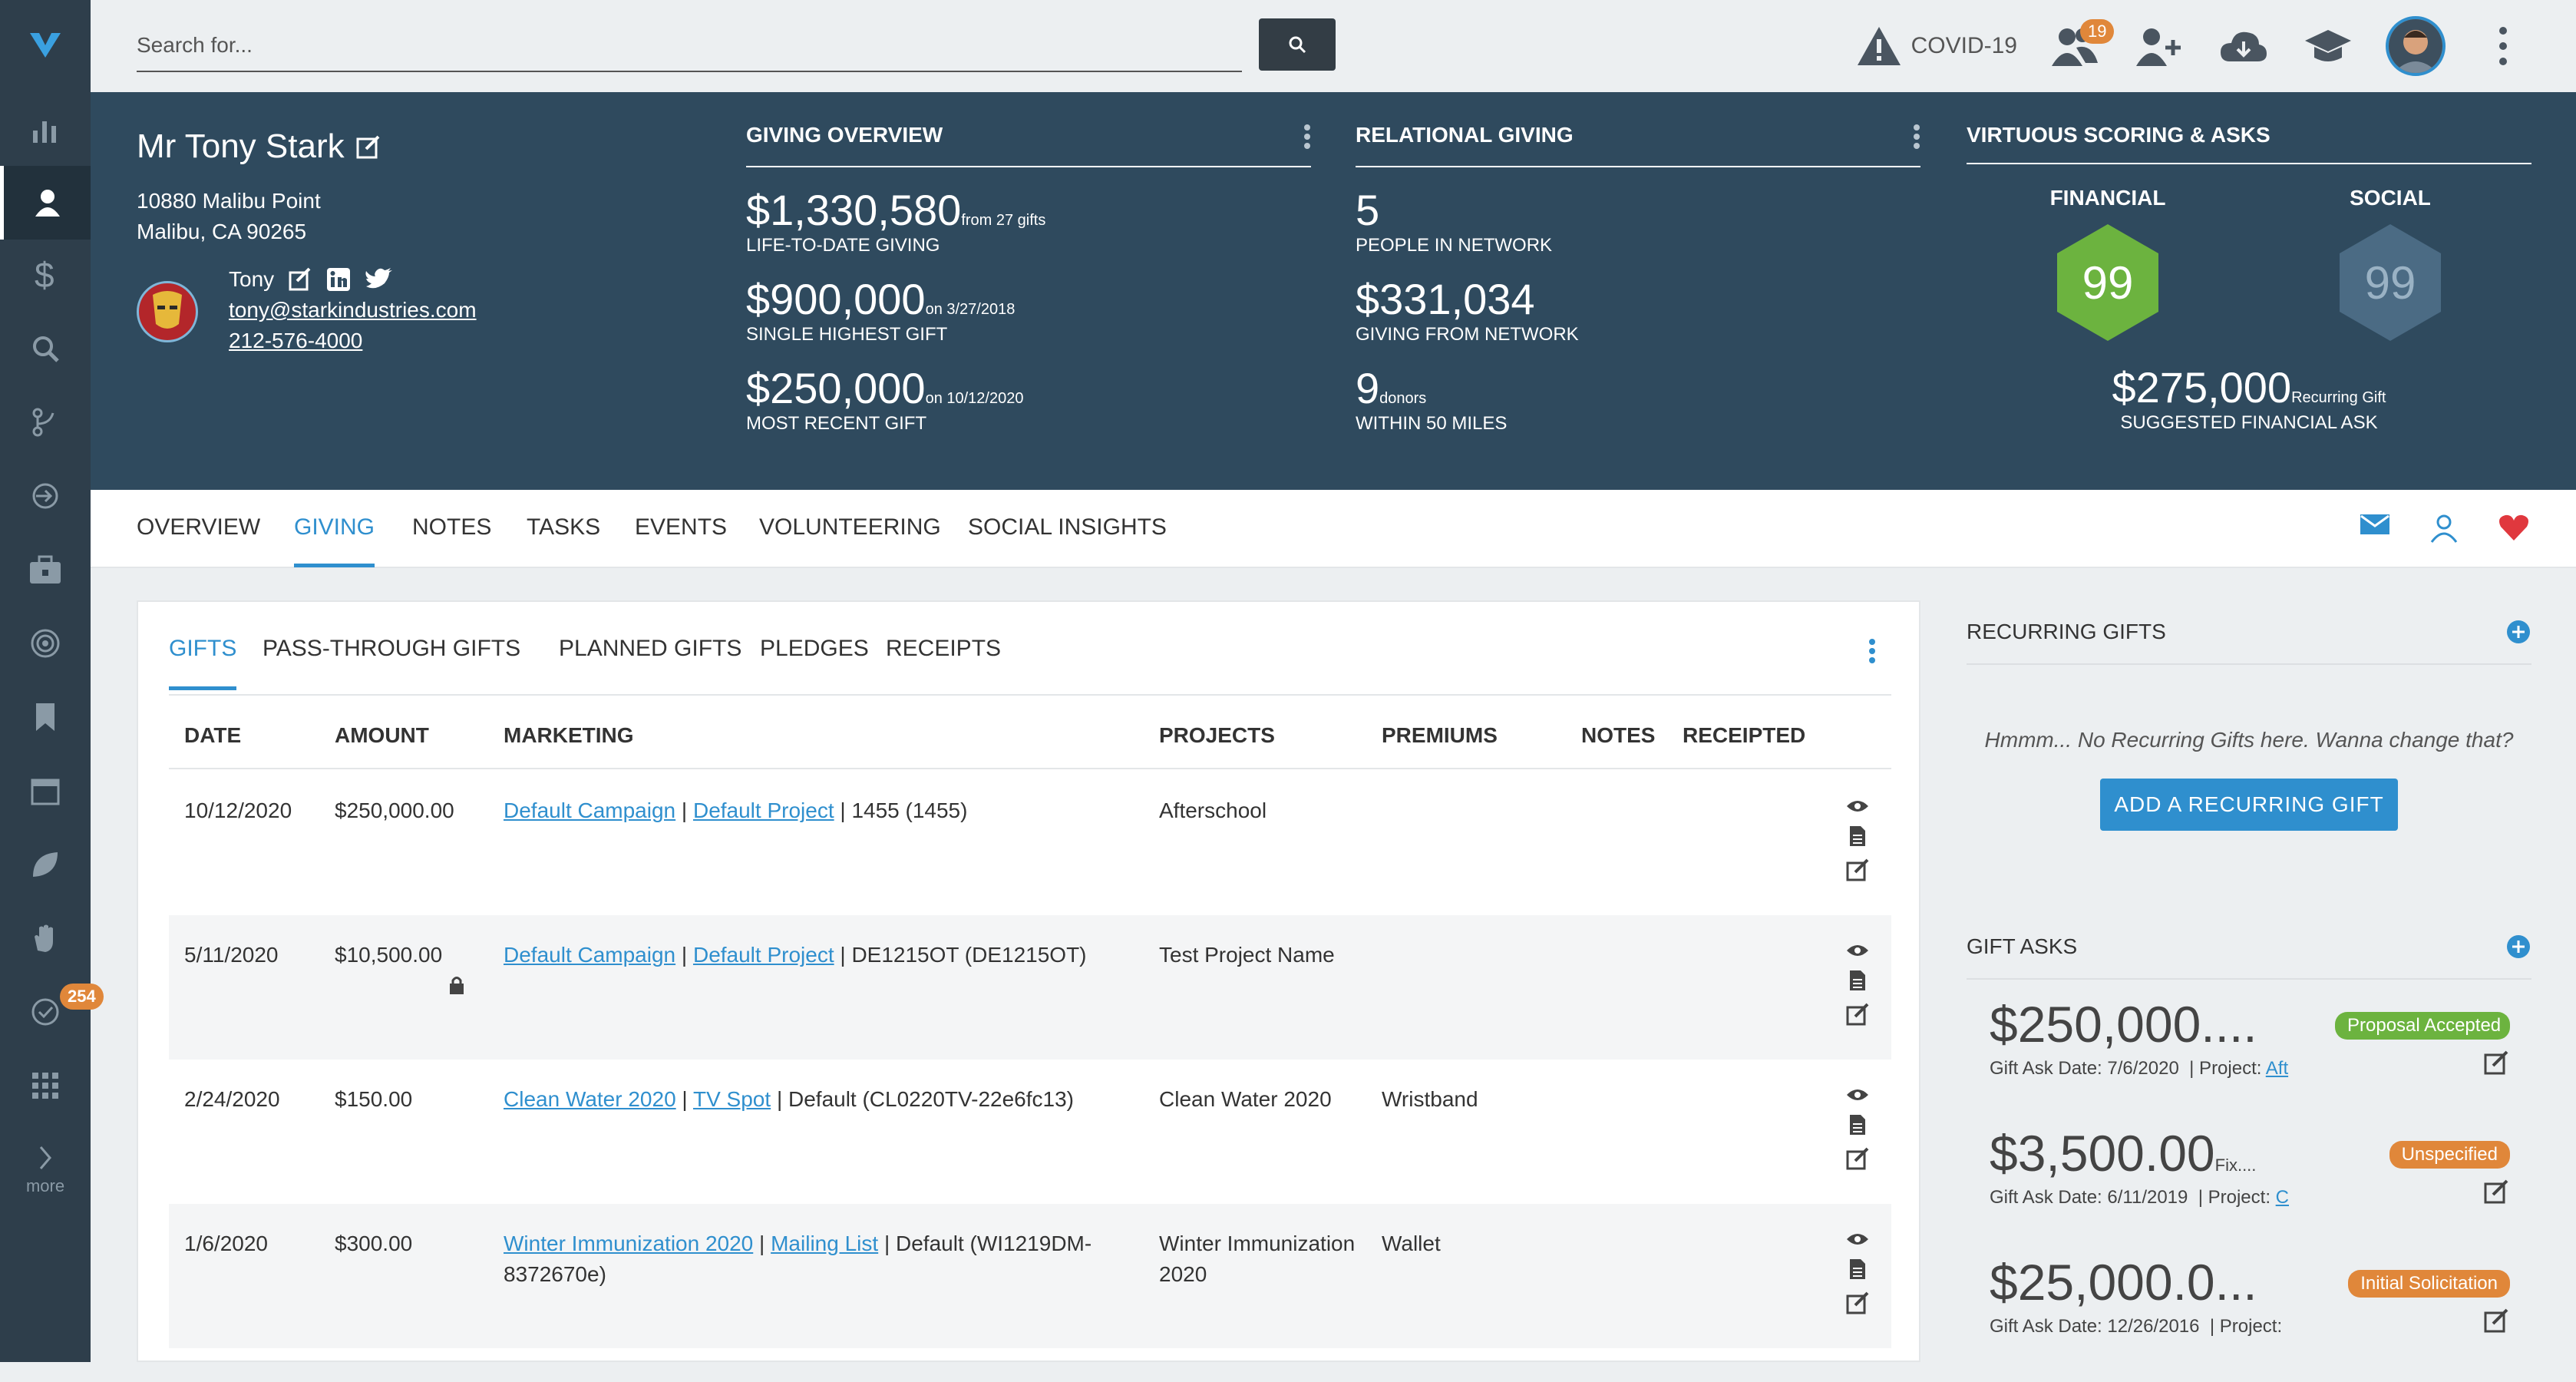 Image resolution: width=2576 pixels, height=1382 pixels. I want to click on overflow-menu-button, so click(2503, 46).